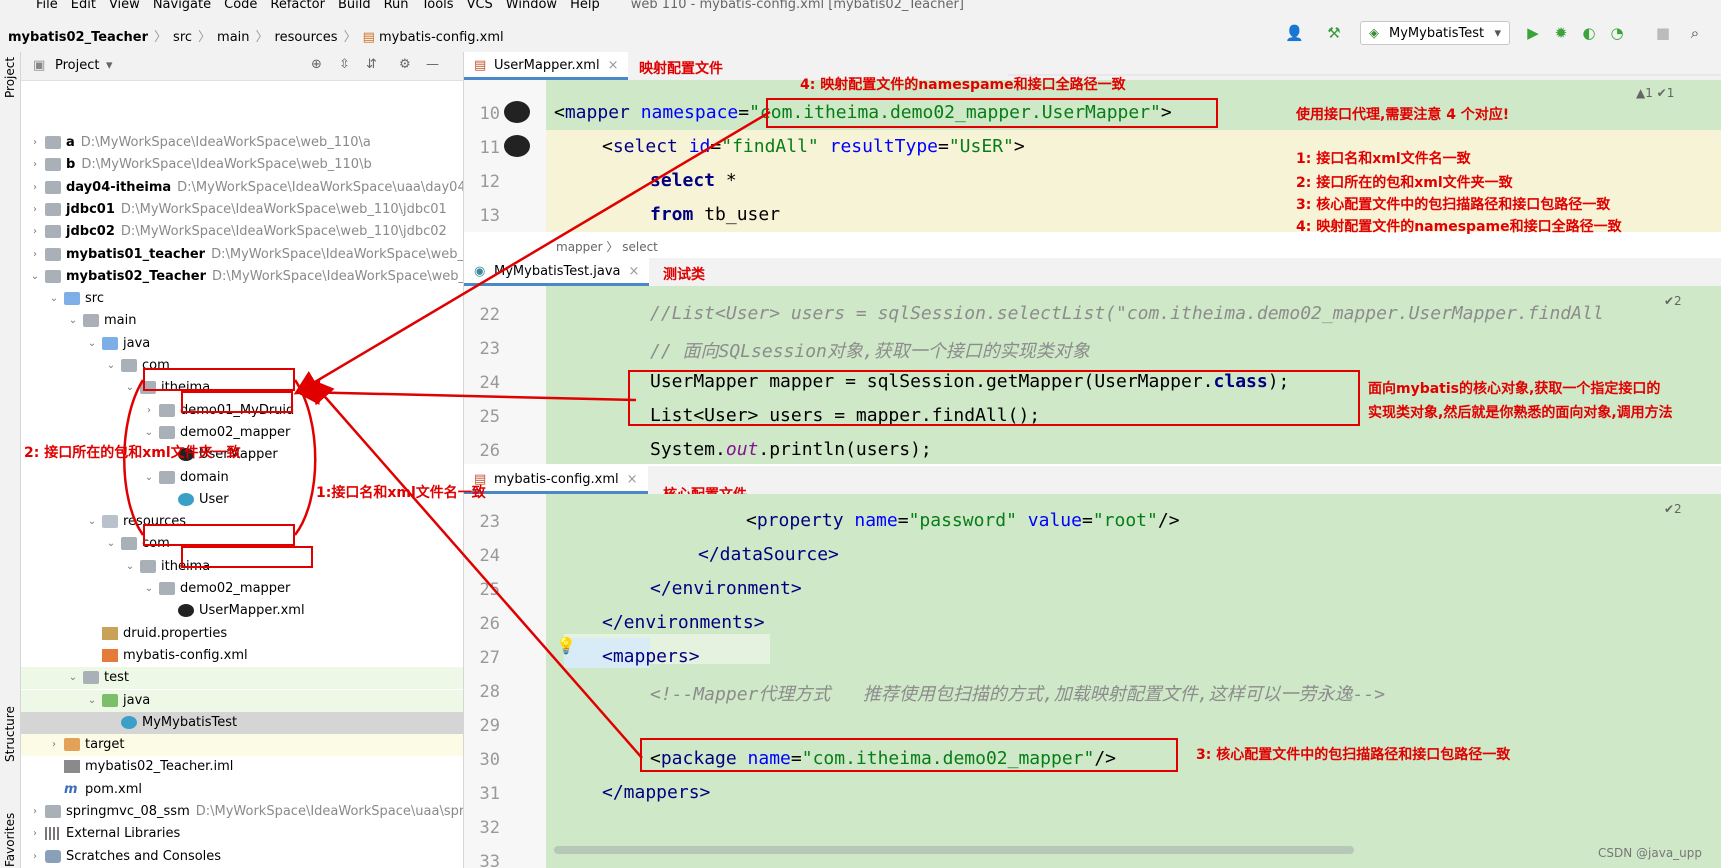 Image resolution: width=1721 pixels, height=868 pixels. I want to click on collapse-all-icon: ⇵, so click(371, 64).